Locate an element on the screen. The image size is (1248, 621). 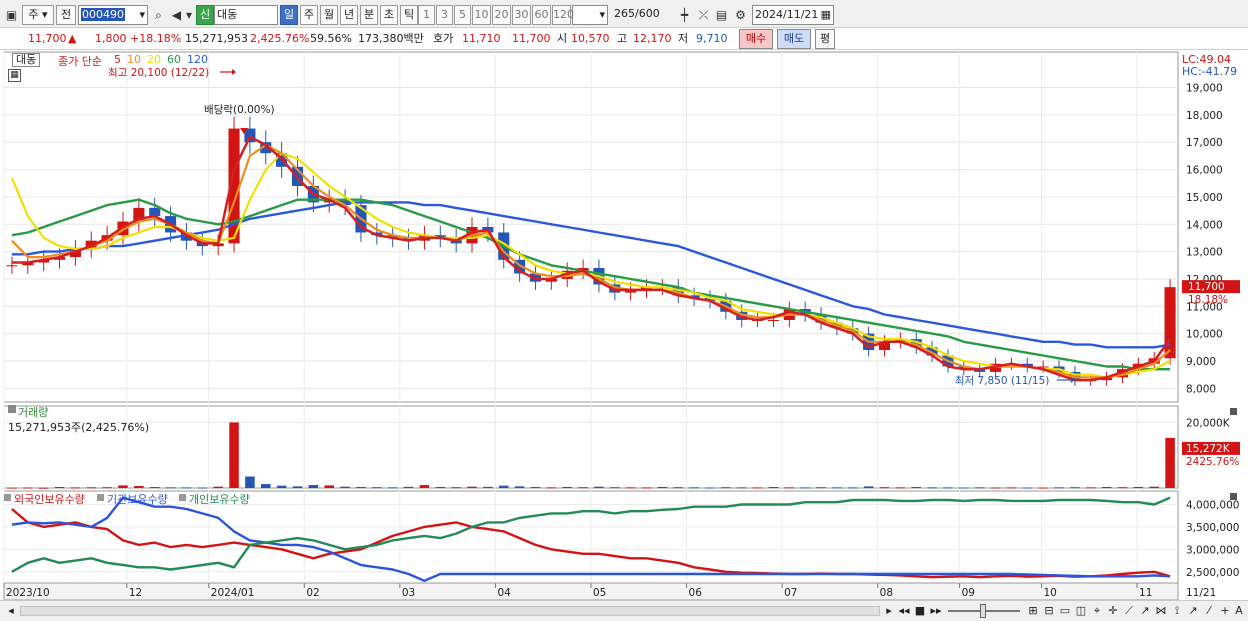
date-field: 2024/11/21 ▦ is located at coordinates (793, 15).